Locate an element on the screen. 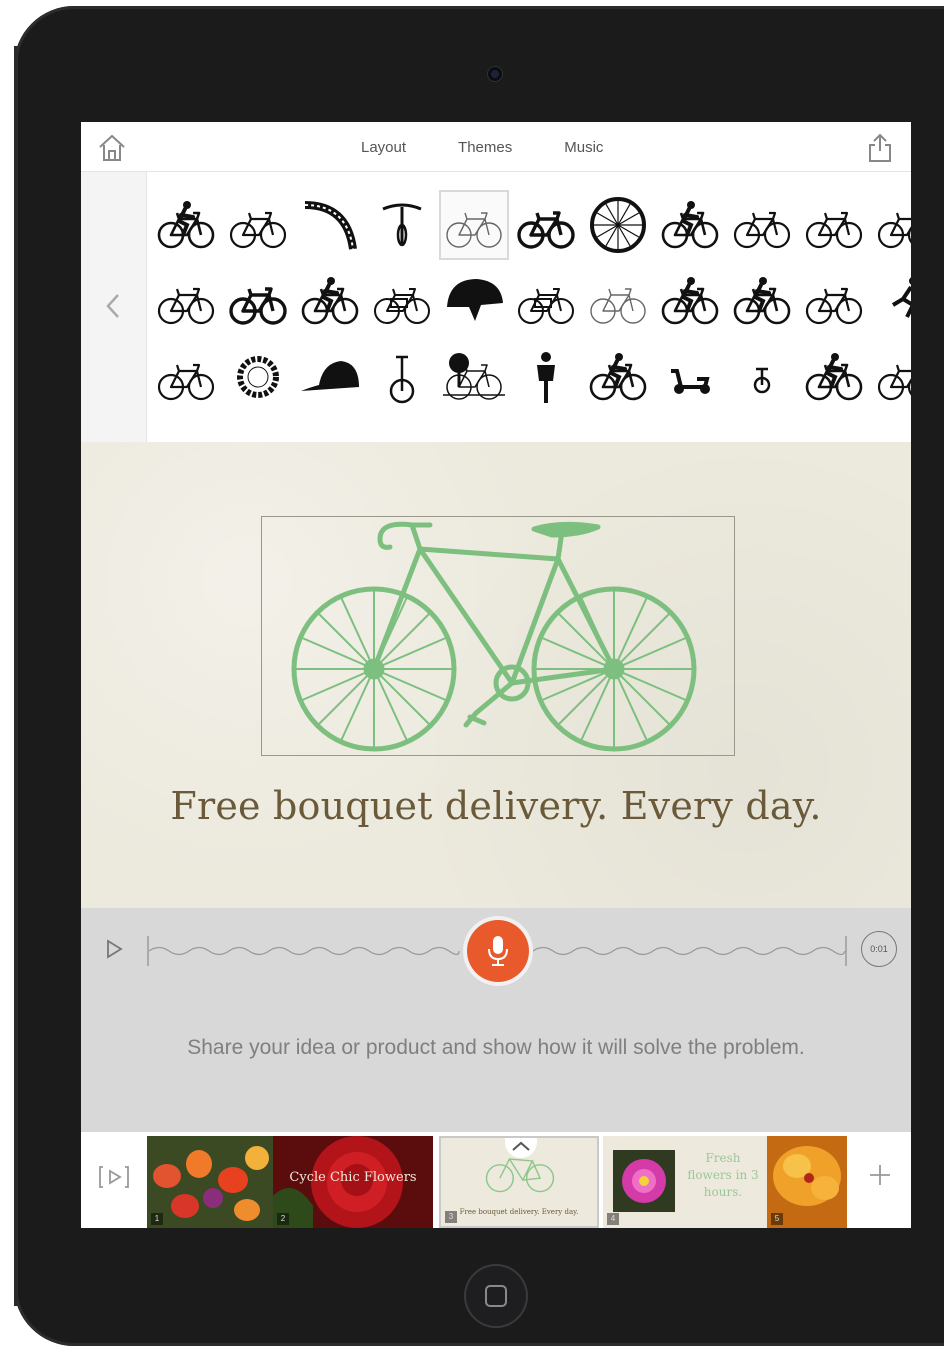 Image resolution: width=944 pixels, height=1351 pixels. bicycle-thin-icon is located at coordinates (834, 230).